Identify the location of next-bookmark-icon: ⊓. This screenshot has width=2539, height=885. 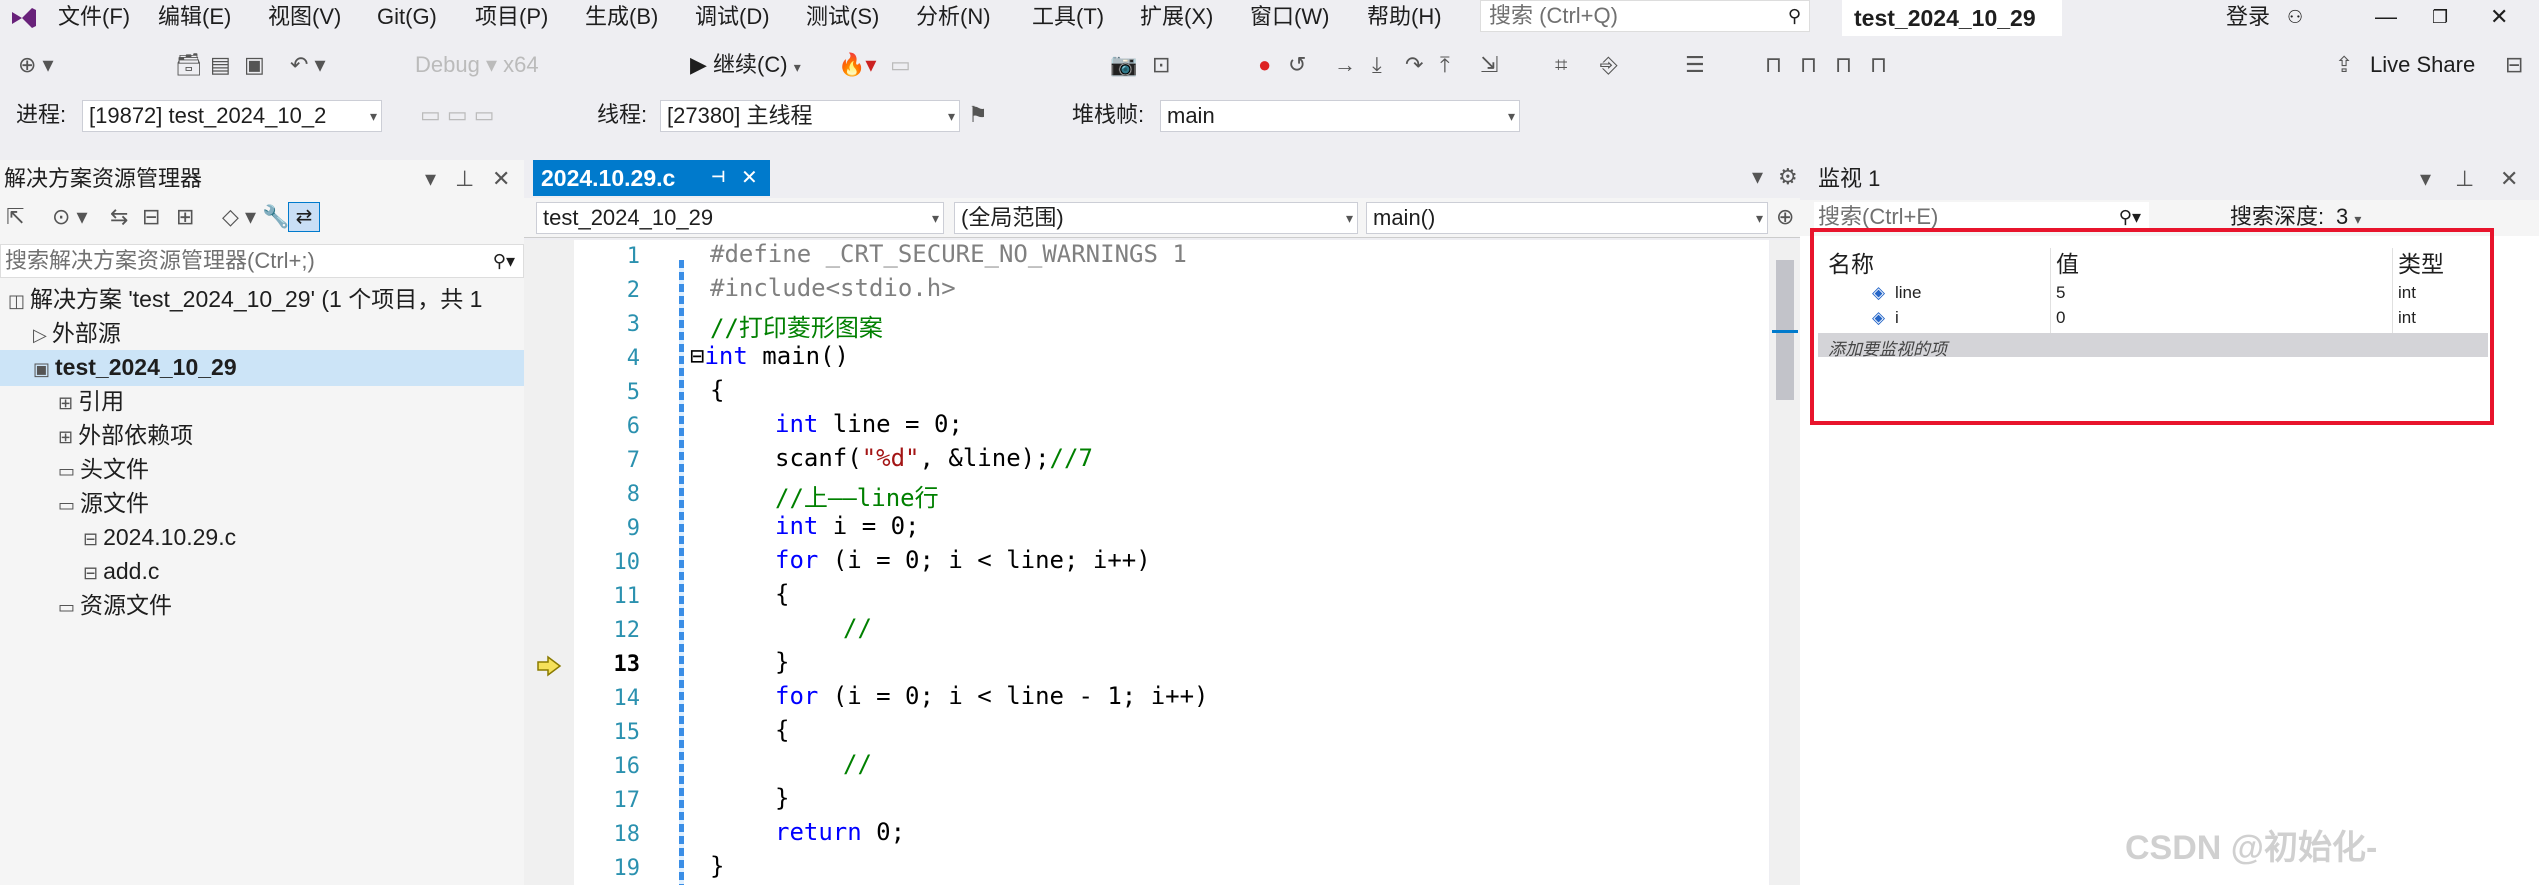
(1843, 65).